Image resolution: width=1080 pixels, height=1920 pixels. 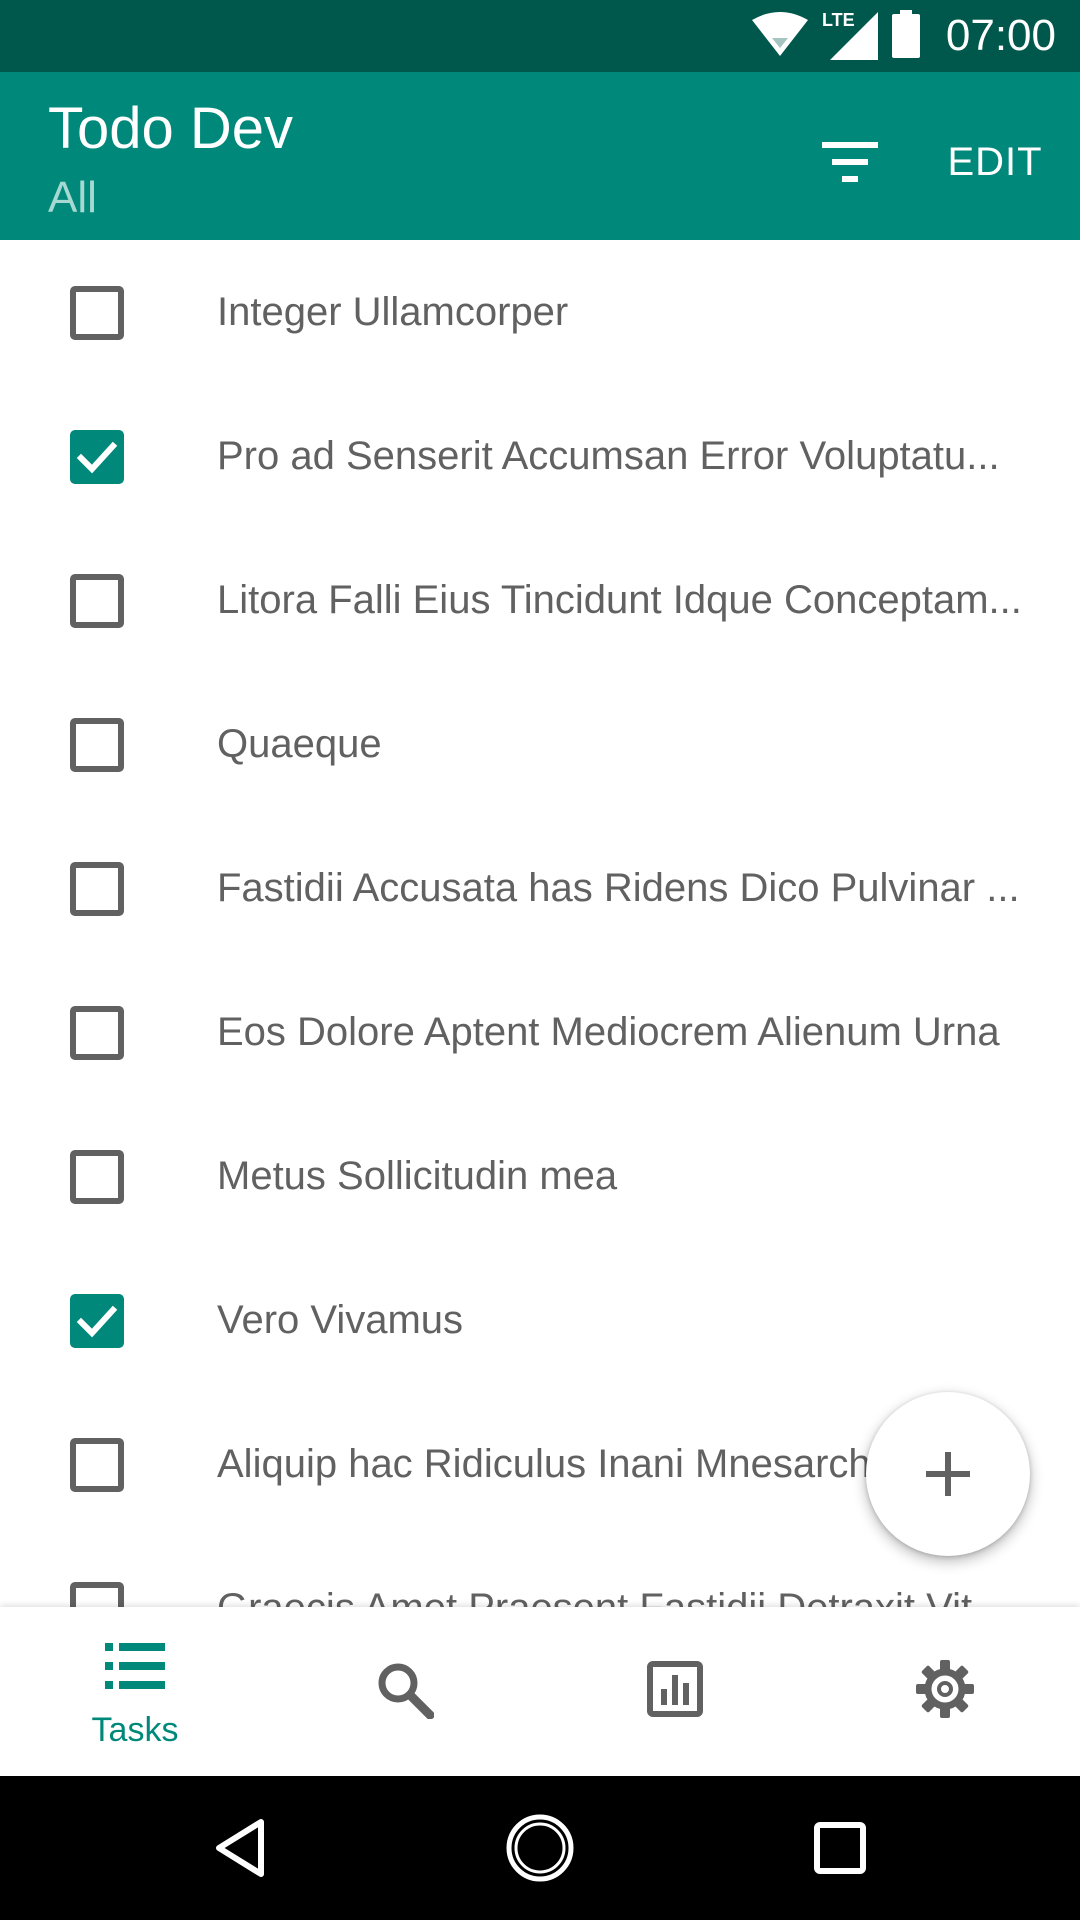 I want to click on recents-button, so click(x=840, y=1848).